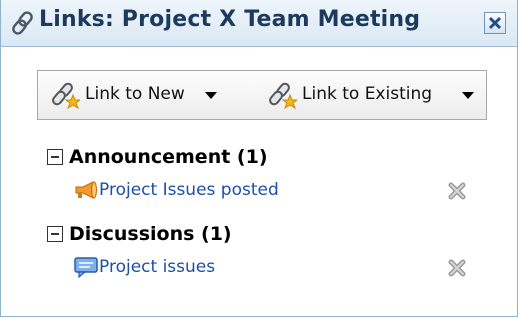 The height and width of the screenshot is (318, 518). Describe the element at coordinates (150, 234) in the screenshot. I see `section-heading: Discussions (1)` at that location.